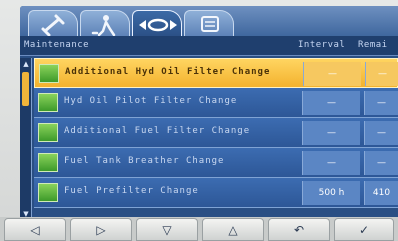 This screenshot has width=398, height=241. What do you see at coordinates (26, 64) in the screenshot?
I see `scroll-up-icon: ▲` at bounding box center [26, 64].